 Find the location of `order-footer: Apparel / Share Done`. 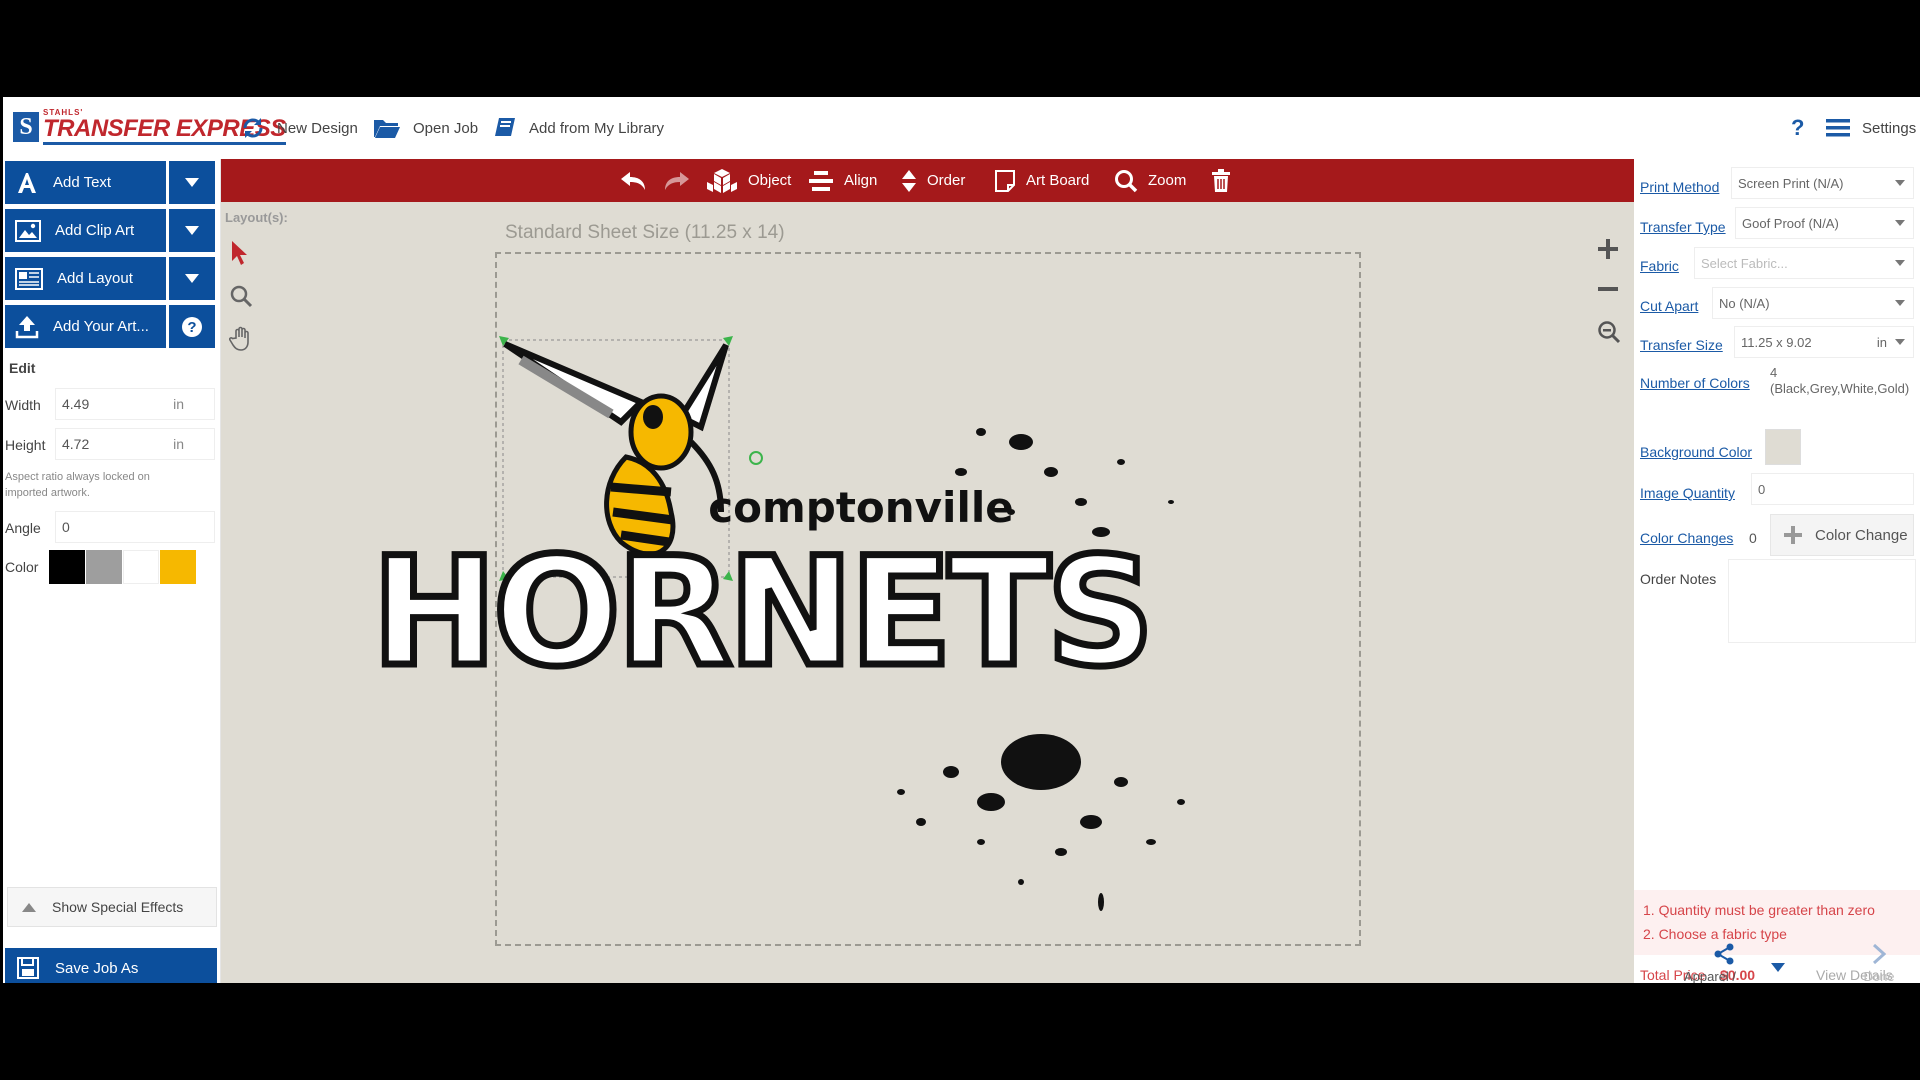

order-footer: Apparel / Share Done is located at coordinates (1777, 960).